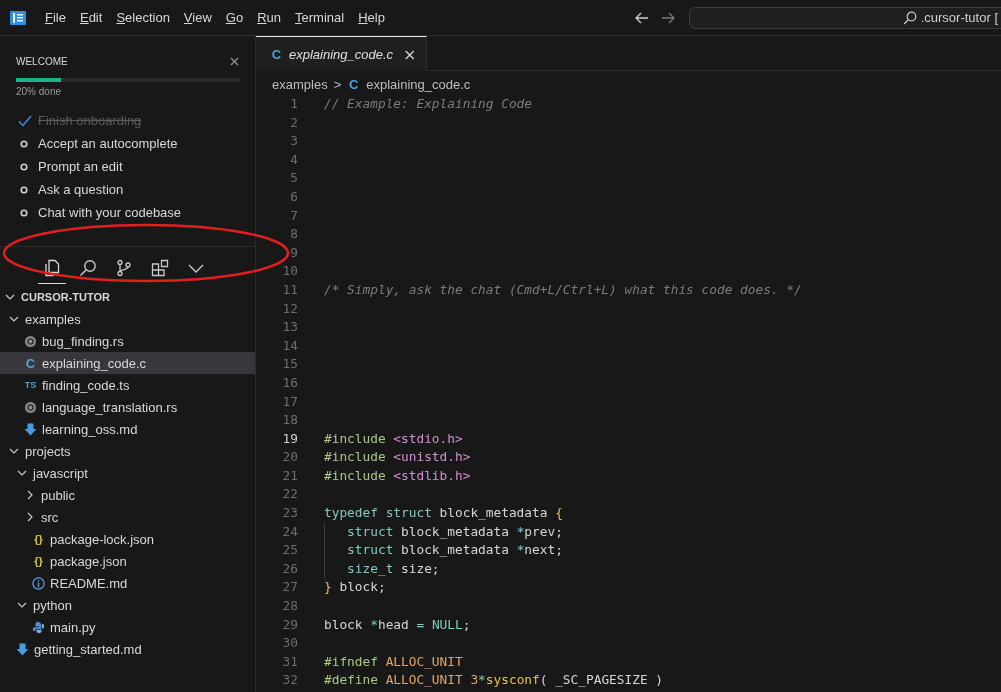 The width and height of the screenshot is (1001, 692). Describe the element at coordinates (289, 550) in the screenshot. I see `line-number: 25` at that location.